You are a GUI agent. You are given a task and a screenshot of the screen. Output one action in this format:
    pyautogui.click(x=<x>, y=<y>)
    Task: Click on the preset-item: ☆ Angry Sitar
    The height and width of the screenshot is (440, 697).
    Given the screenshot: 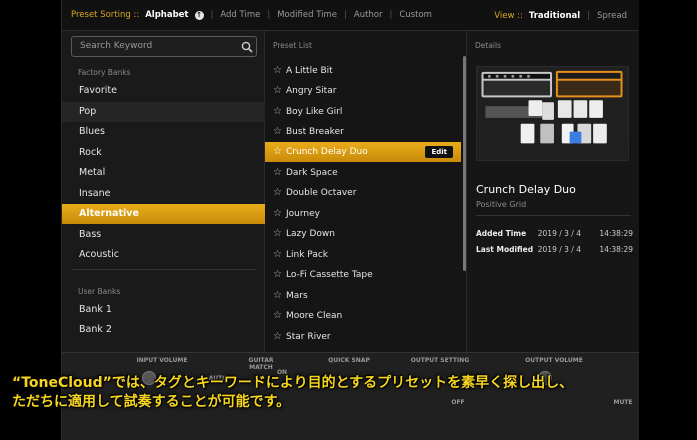 What is the action you would take?
    pyautogui.click(x=363, y=91)
    